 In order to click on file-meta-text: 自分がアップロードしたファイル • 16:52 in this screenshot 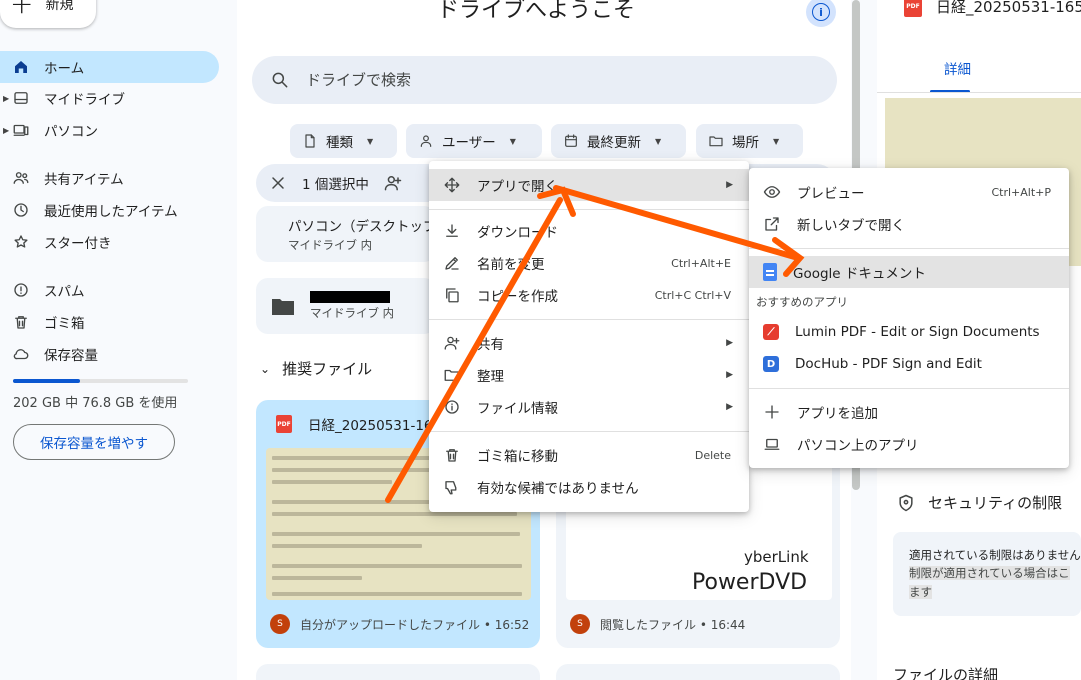, I will do `click(415, 624)`.